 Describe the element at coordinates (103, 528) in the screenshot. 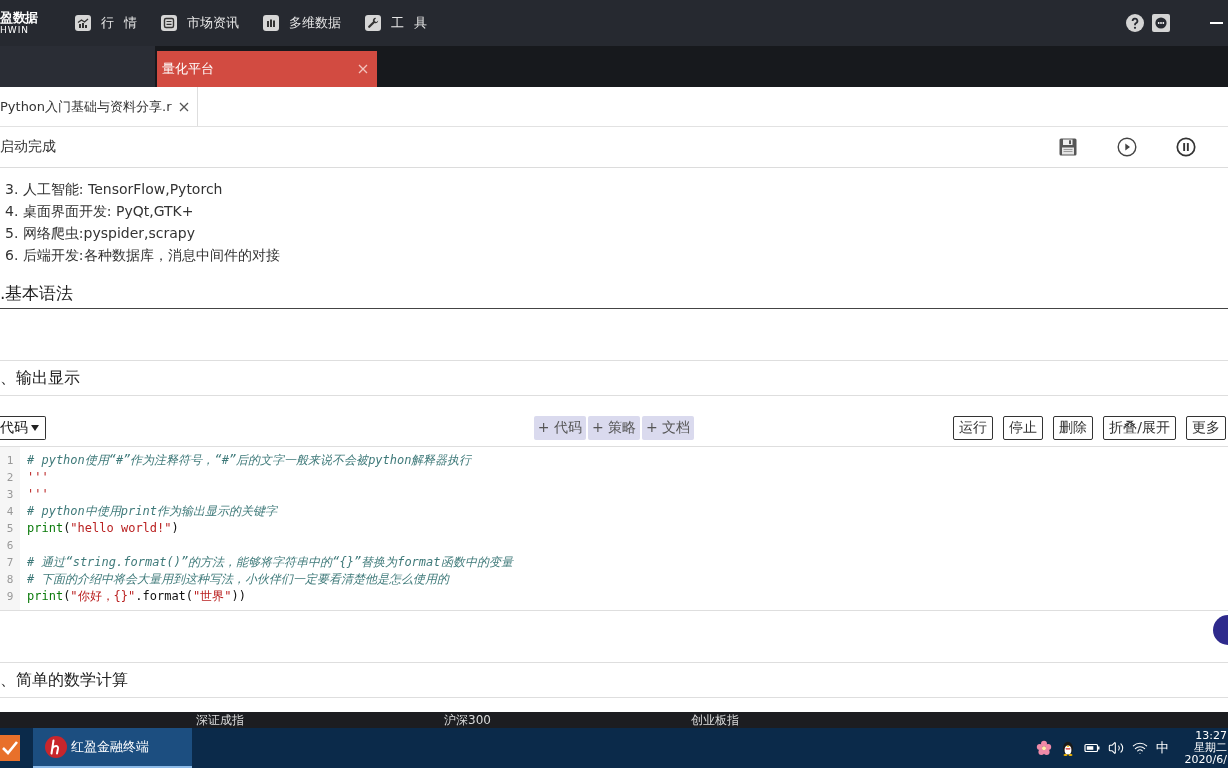

I see `code-line: print("hello world!")` at that location.